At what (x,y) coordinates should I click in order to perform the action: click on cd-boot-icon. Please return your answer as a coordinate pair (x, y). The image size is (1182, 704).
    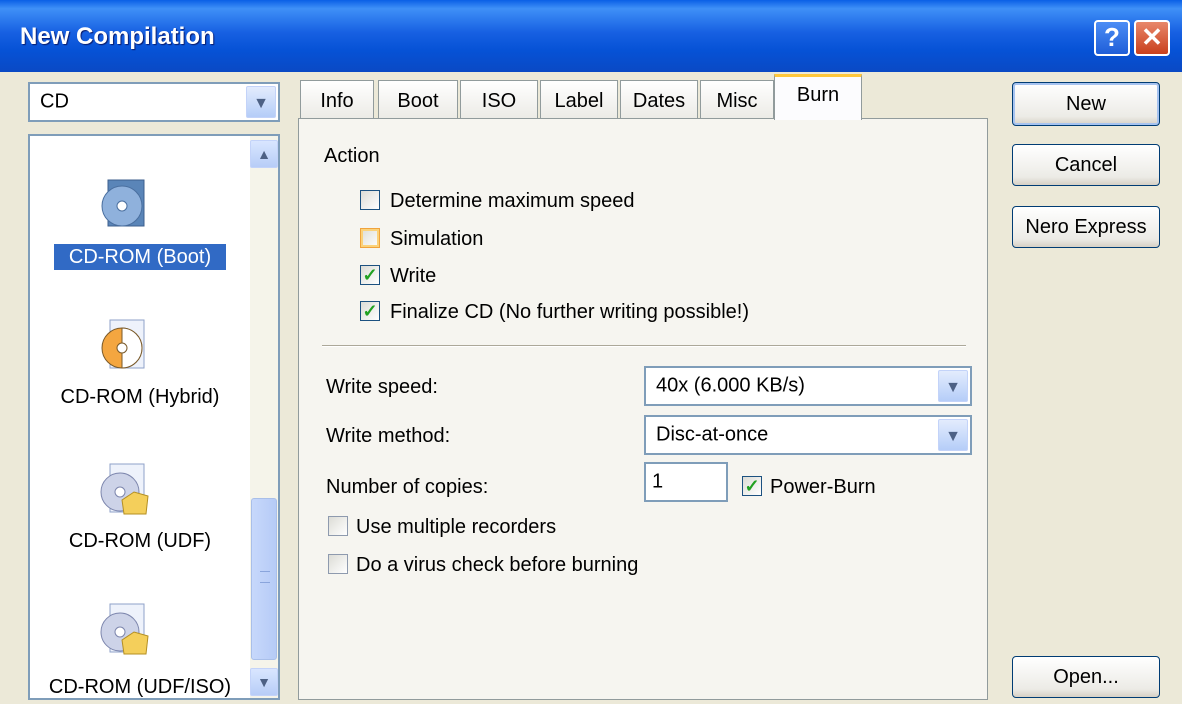
    Looking at the image, I should click on (123, 203).